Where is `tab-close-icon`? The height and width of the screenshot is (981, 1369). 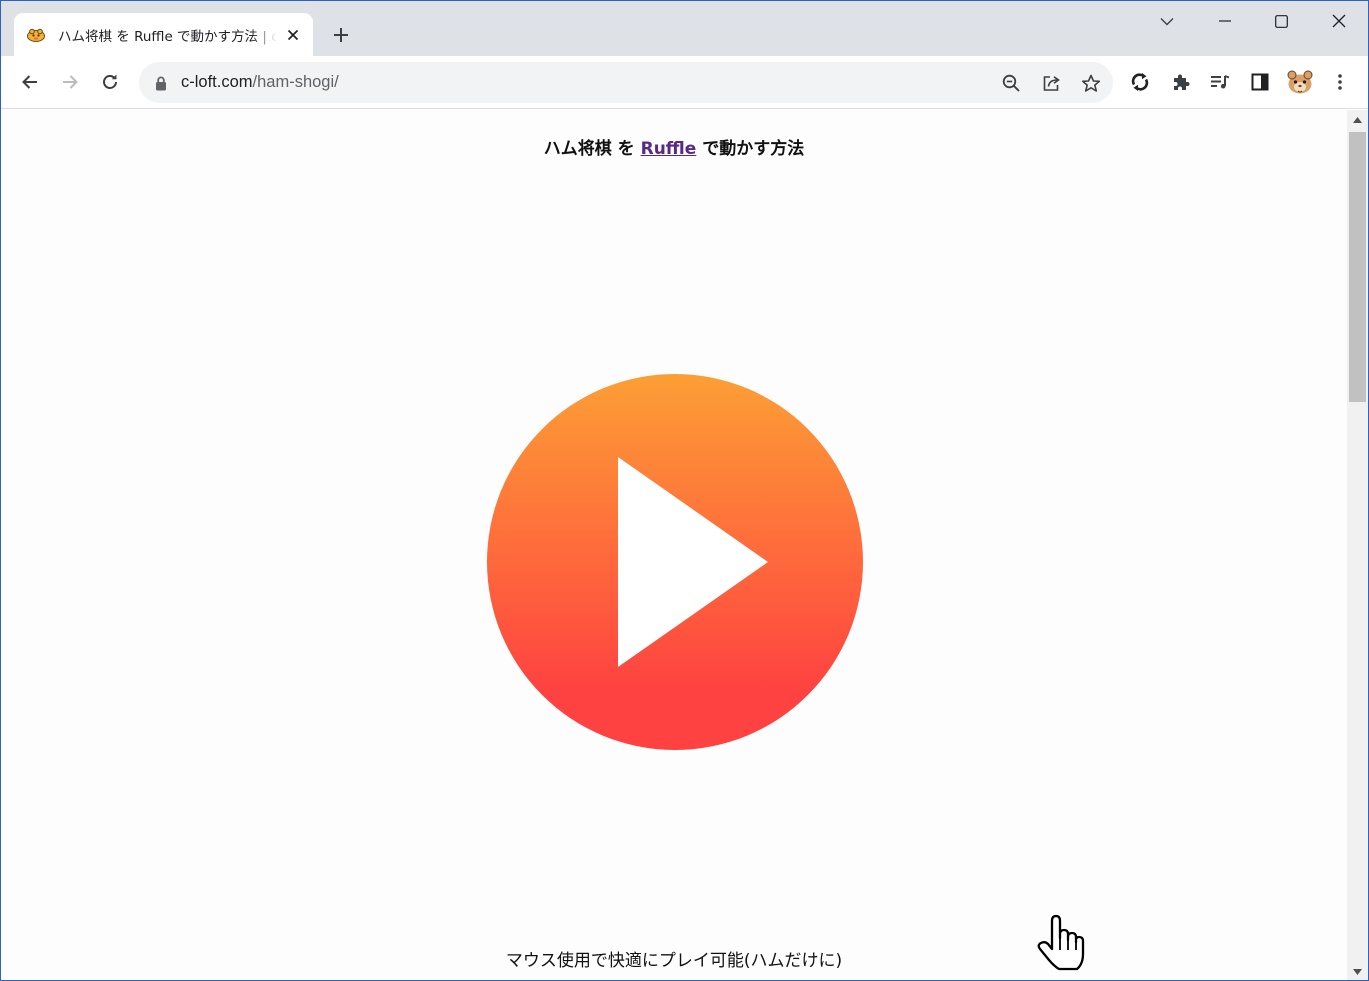 tab-close-icon is located at coordinates (293, 35).